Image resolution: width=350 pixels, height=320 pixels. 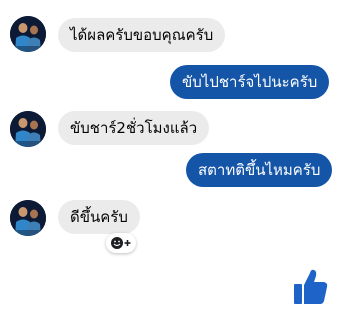 What do you see at coordinates (259, 170) in the screenshot?
I see `outgoing-message: สตาทติขึ้นไหมครับ` at bounding box center [259, 170].